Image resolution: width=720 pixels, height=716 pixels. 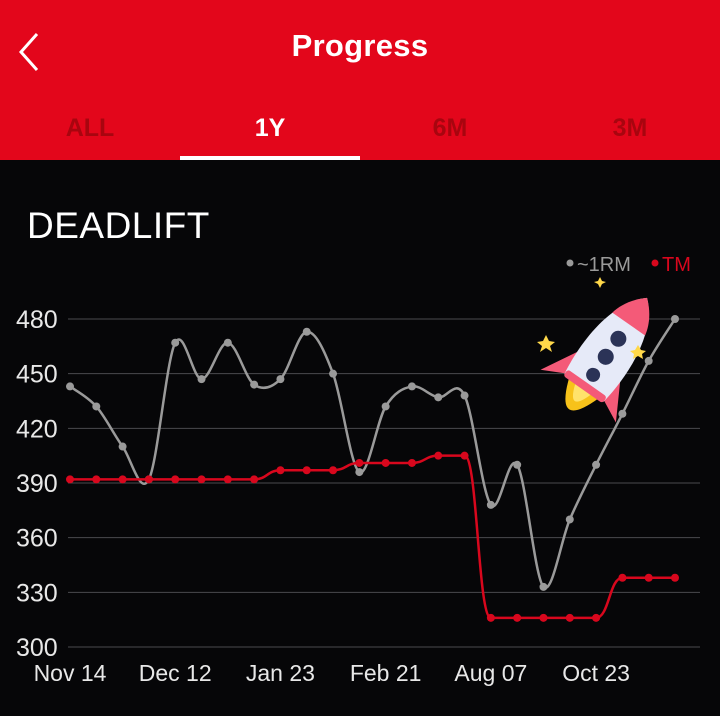 What do you see at coordinates (37, 429) in the screenshot?
I see `y-tick-label: 420` at bounding box center [37, 429].